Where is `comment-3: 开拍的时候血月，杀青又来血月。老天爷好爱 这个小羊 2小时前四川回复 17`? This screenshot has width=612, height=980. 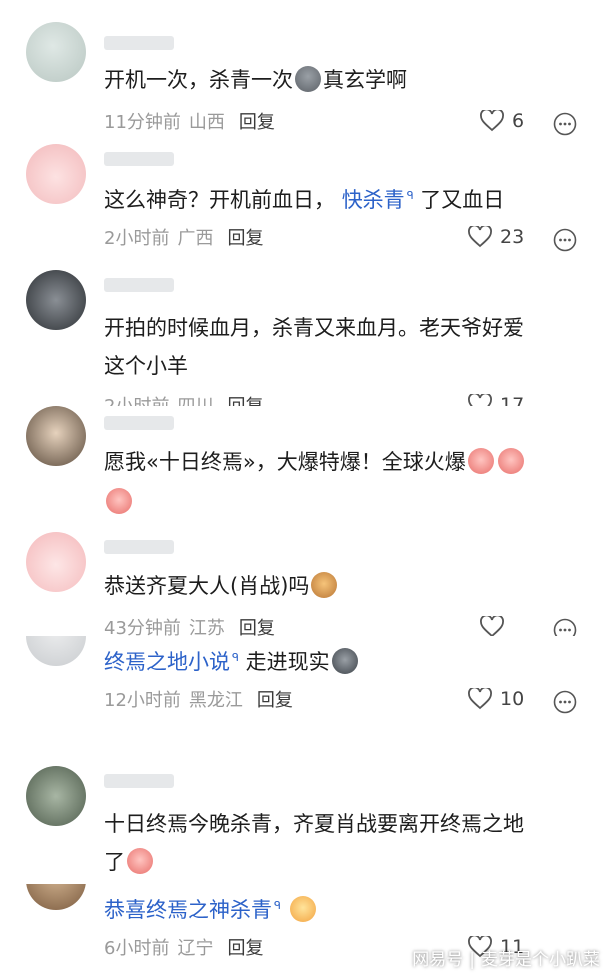
comment-3: 开拍的时候血月，杀青又来血月。老天爷好爱 这个小羊 2小时前四川回复 17 is located at coordinates (306, 335).